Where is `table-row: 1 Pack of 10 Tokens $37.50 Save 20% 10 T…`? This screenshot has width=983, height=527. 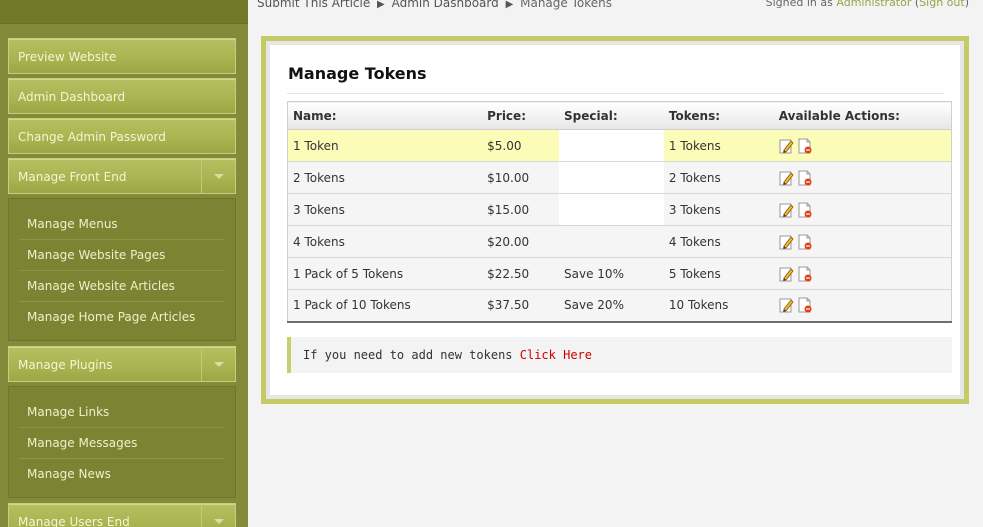
table-row: 1 Pack of 10 Tokens $37.50 Save 20% 10 T… is located at coordinates (619, 305).